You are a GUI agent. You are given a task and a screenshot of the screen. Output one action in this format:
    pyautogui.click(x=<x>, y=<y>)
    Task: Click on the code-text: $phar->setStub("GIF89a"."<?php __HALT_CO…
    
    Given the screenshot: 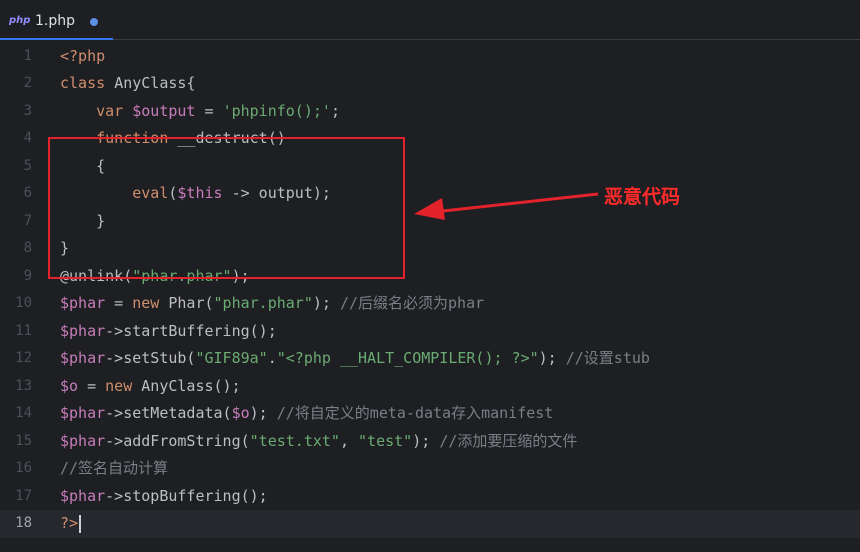 What is the action you would take?
    pyautogui.click(x=355, y=359)
    